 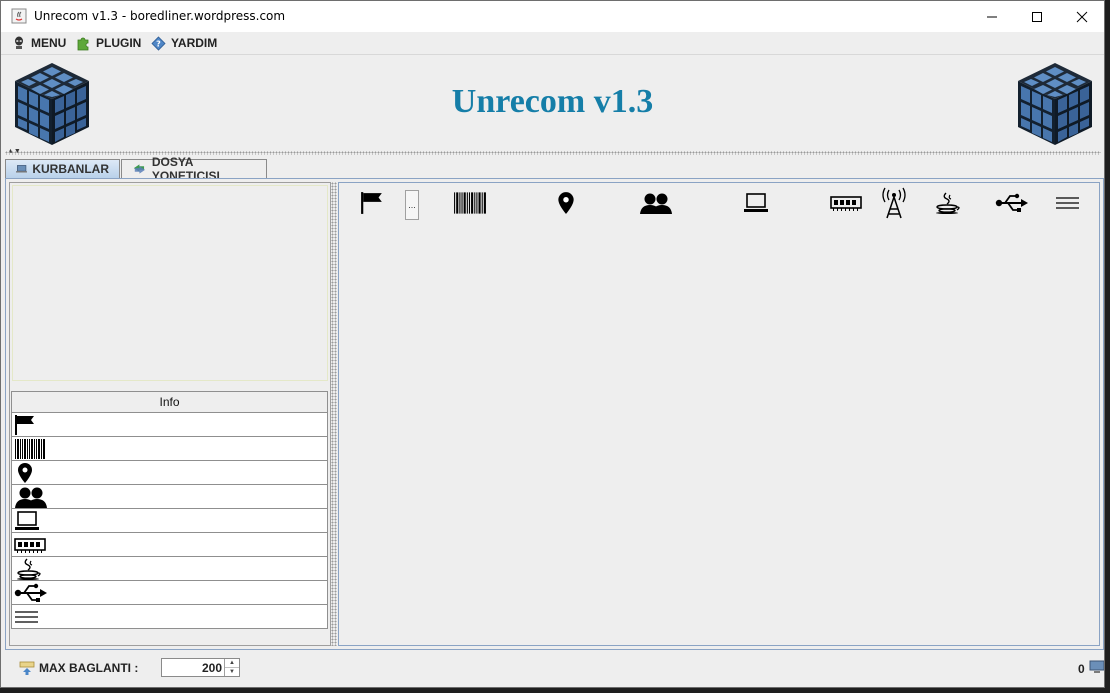 I want to click on status-bar: MAX BAGLANTI : 200 ▲ ▼ 0, so click(x=552, y=669).